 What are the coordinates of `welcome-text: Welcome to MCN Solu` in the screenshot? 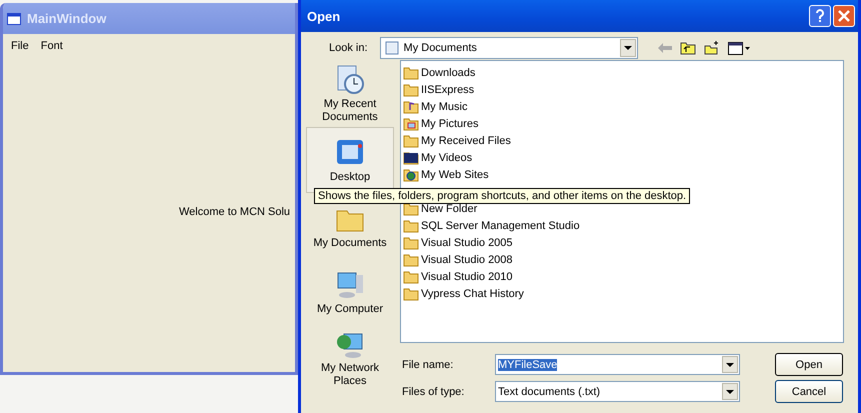 It's located at (234, 212).